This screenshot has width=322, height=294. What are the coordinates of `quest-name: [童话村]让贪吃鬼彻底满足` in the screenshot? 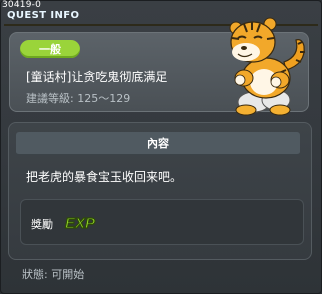 It's located at (97, 77).